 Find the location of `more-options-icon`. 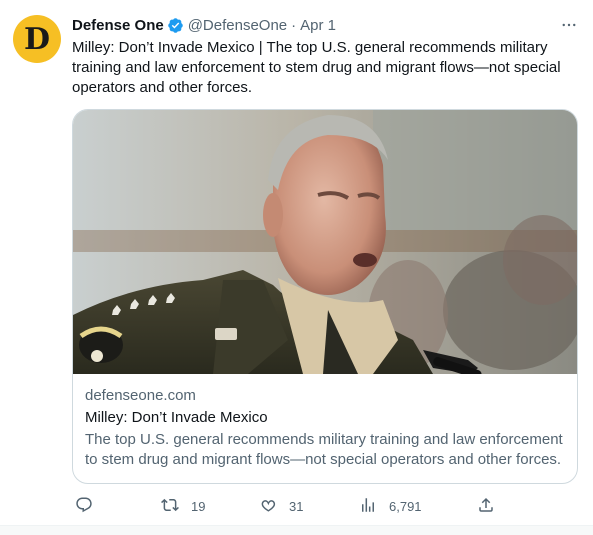

more-options-icon is located at coordinates (569, 25).